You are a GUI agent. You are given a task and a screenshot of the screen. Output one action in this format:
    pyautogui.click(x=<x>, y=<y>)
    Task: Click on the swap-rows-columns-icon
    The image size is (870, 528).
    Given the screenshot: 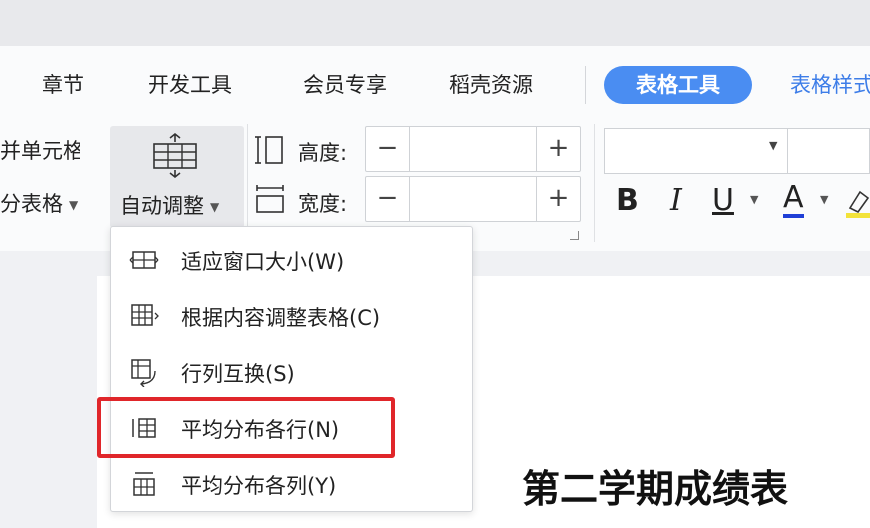 What is the action you would take?
    pyautogui.click(x=143, y=373)
    